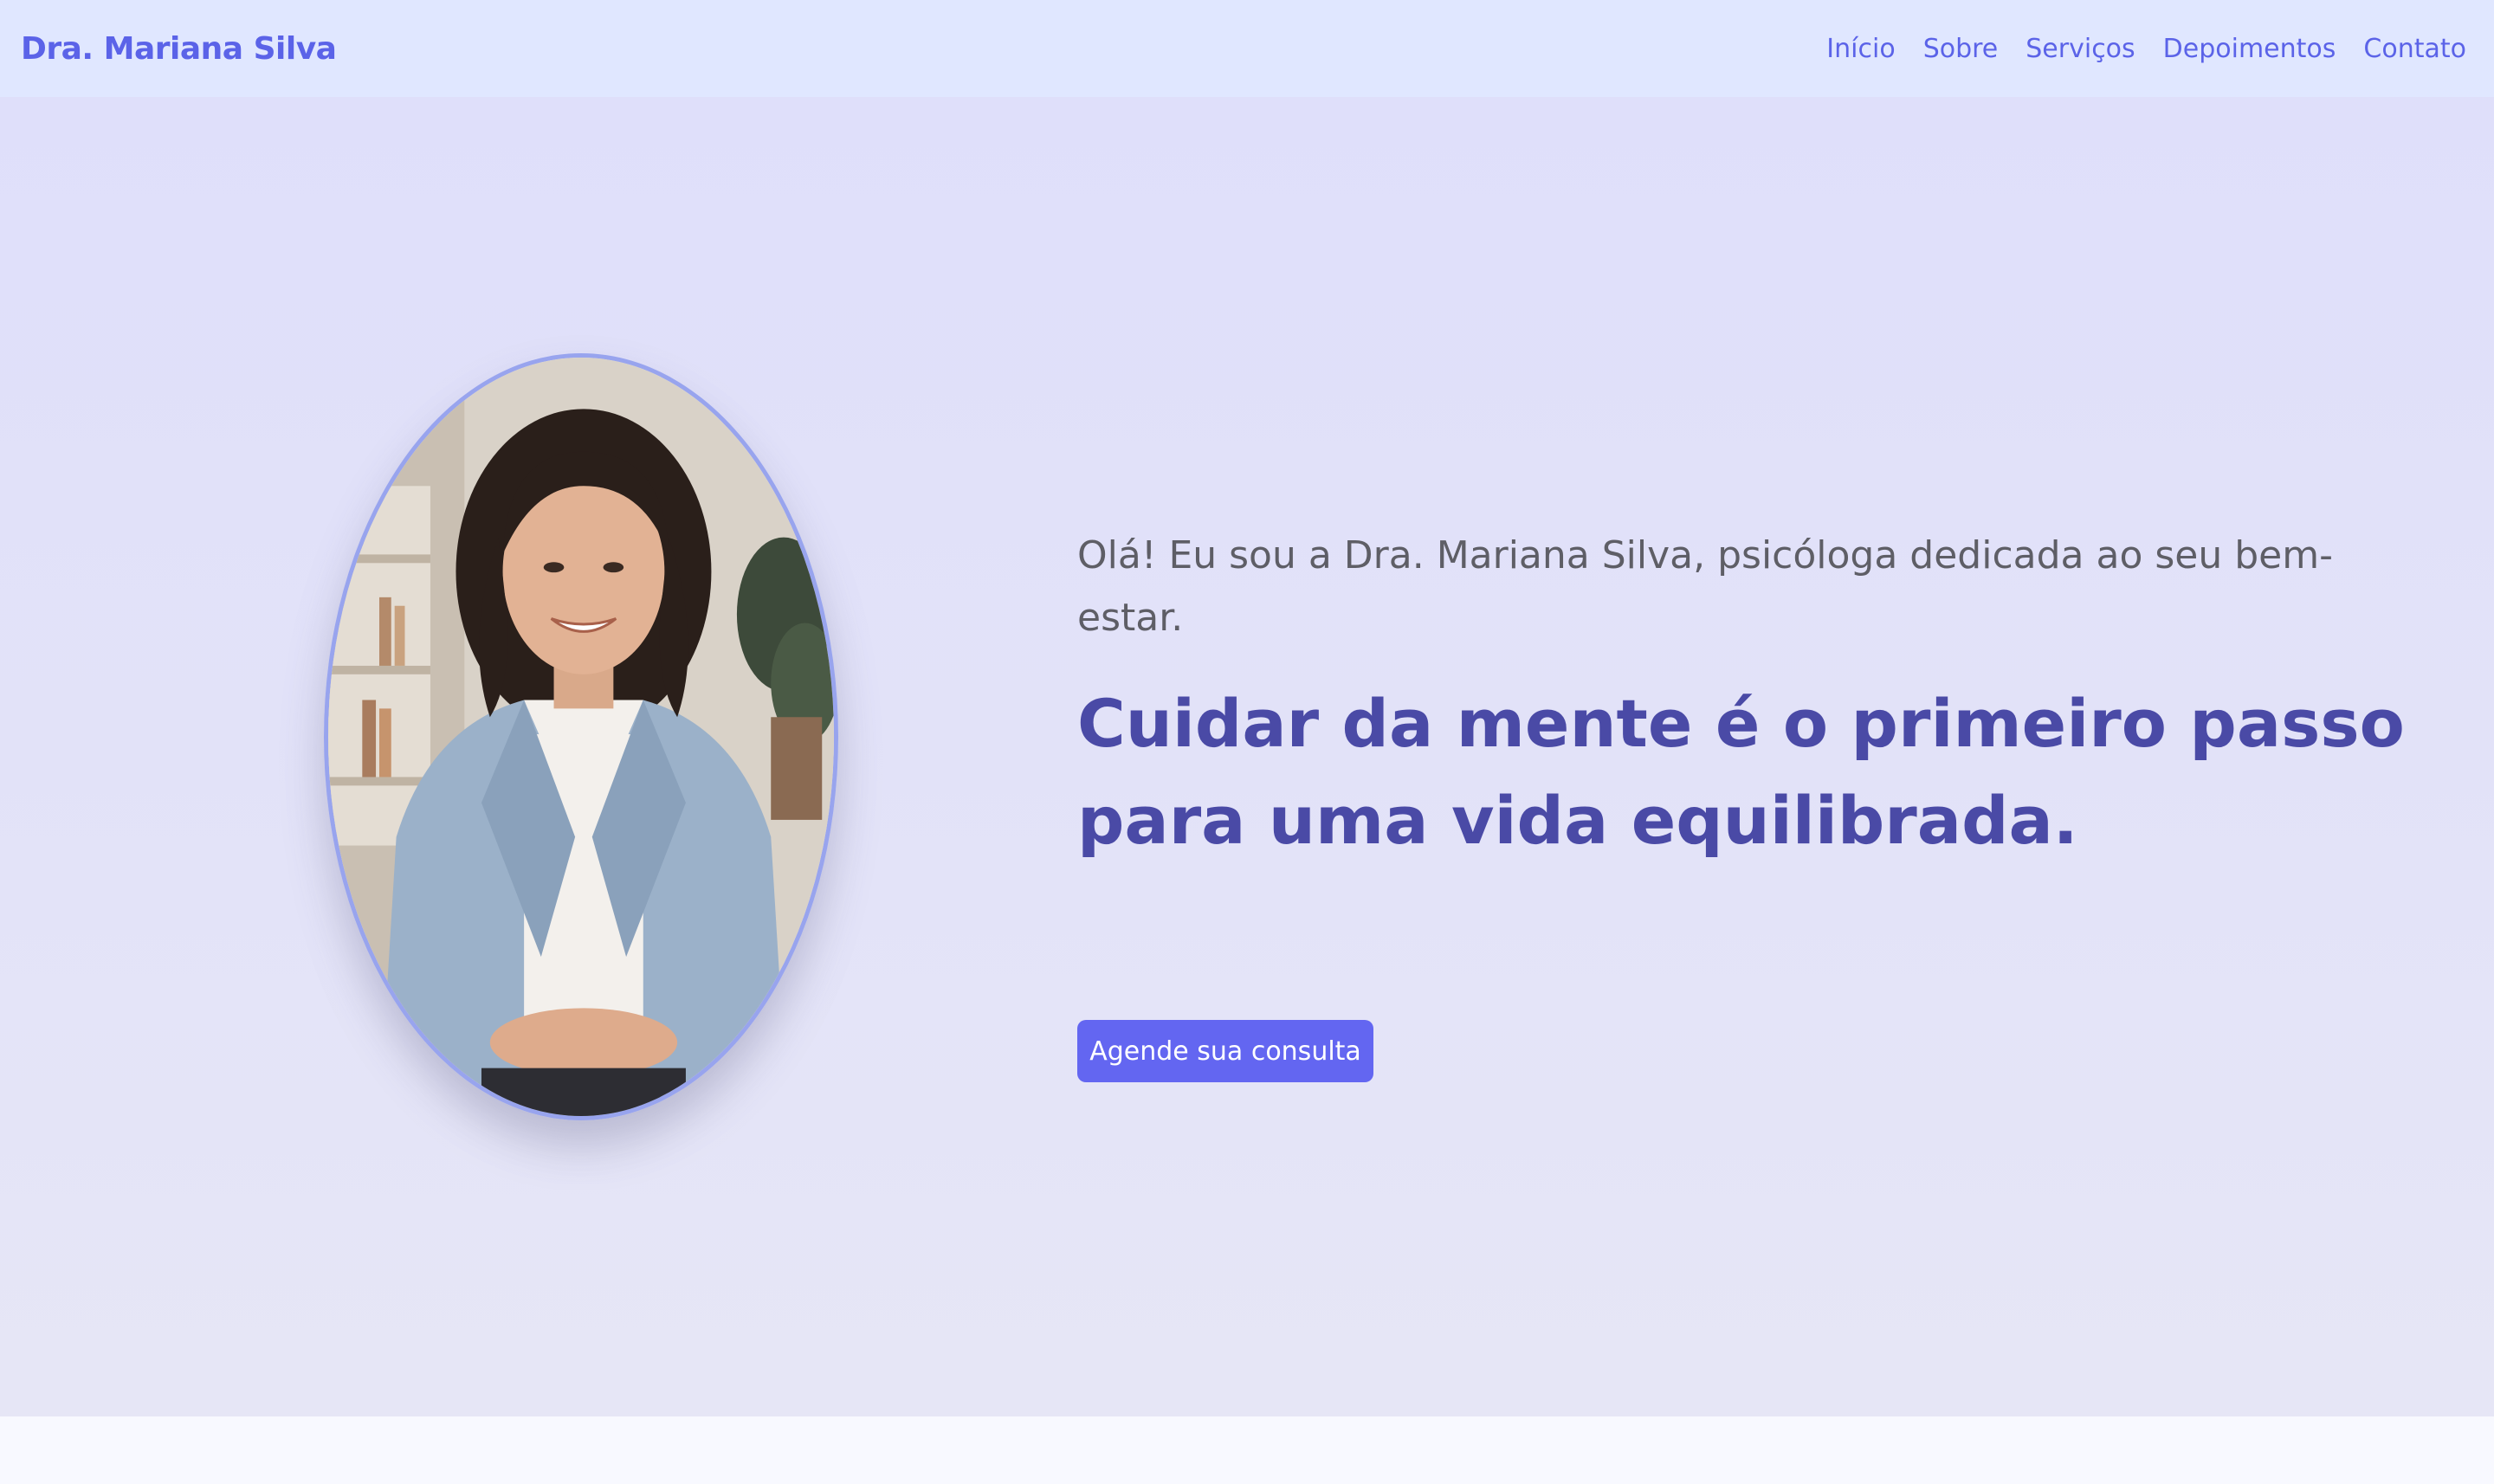  I want to click on nav-link-sobre: Sobre, so click(1961, 49).